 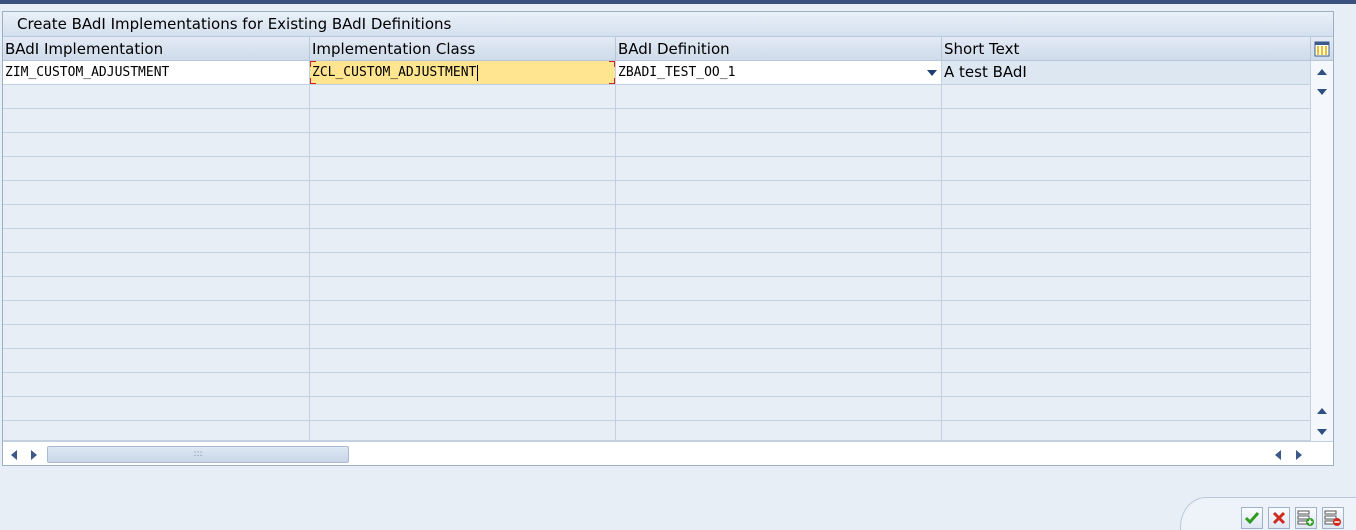 What do you see at coordinates (1278, 455) in the screenshot?
I see `scroll-left-end-icon` at bounding box center [1278, 455].